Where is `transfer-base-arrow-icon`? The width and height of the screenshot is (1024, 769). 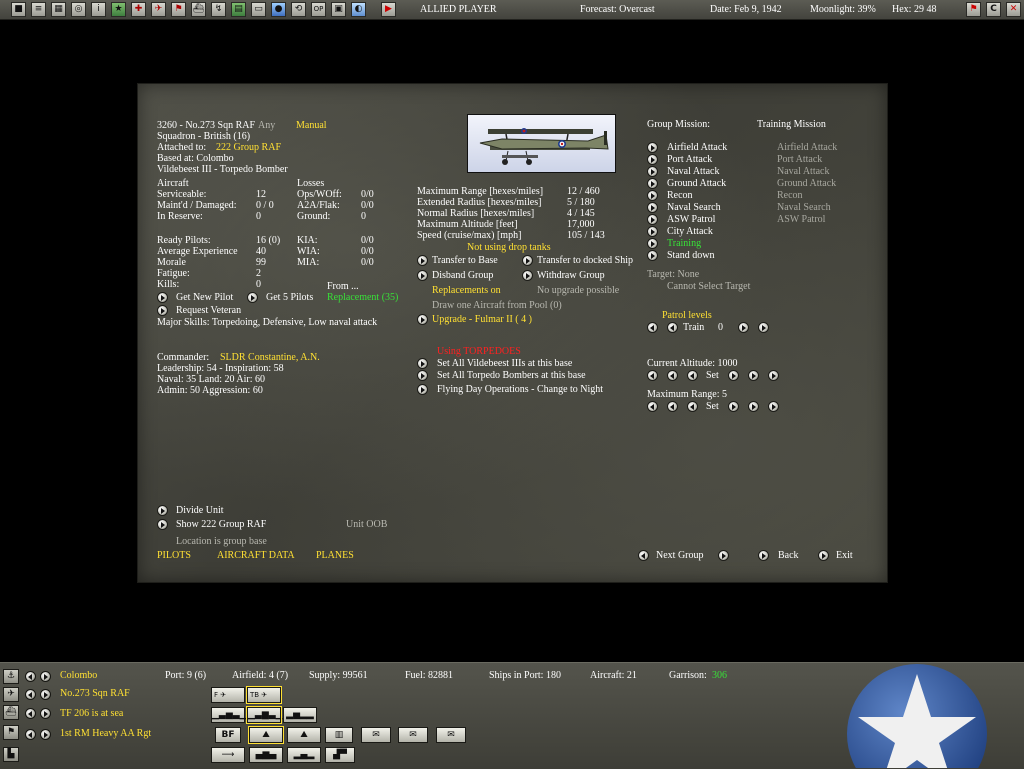 transfer-base-arrow-icon is located at coordinates (422, 260).